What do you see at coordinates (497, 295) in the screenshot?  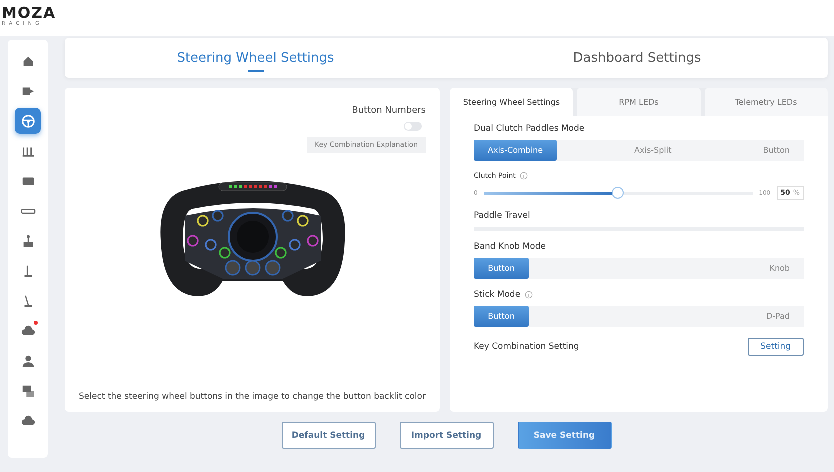 I see `setting-label: Stick Mode` at bounding box center [497, 295].